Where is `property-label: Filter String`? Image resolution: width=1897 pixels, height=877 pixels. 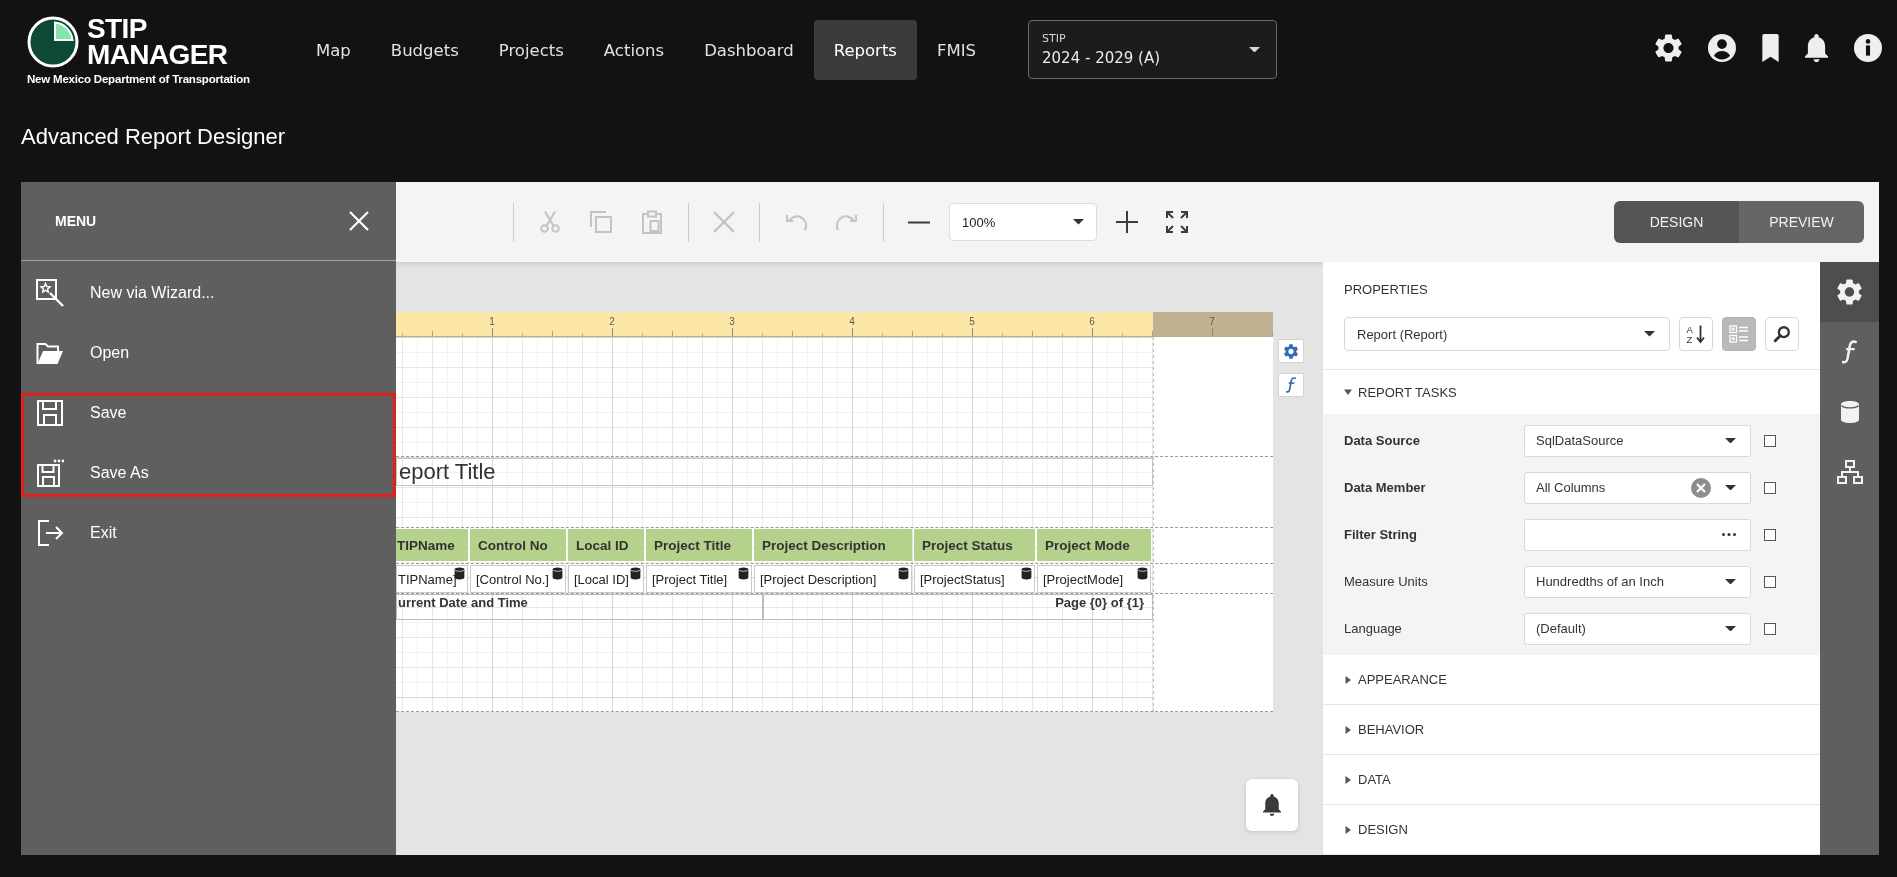 property-label: Filter String is located at coordinates (1381, 534).